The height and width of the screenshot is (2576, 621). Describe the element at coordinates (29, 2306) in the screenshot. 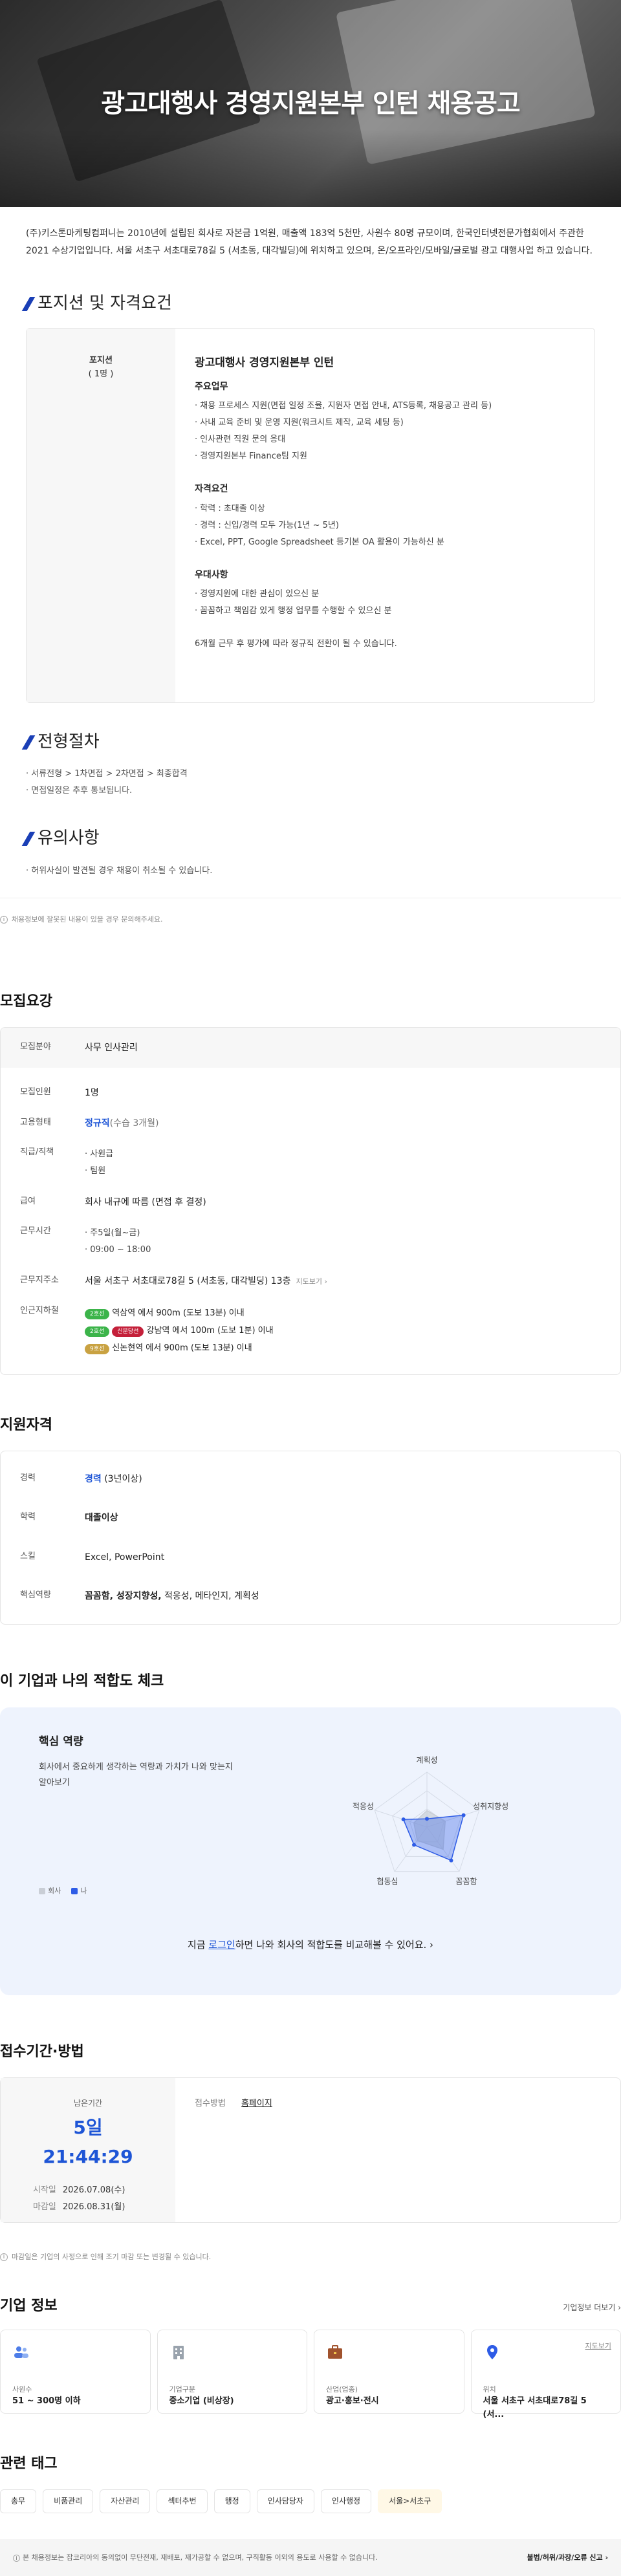

I see `company-title: 기업 정보` at that location.